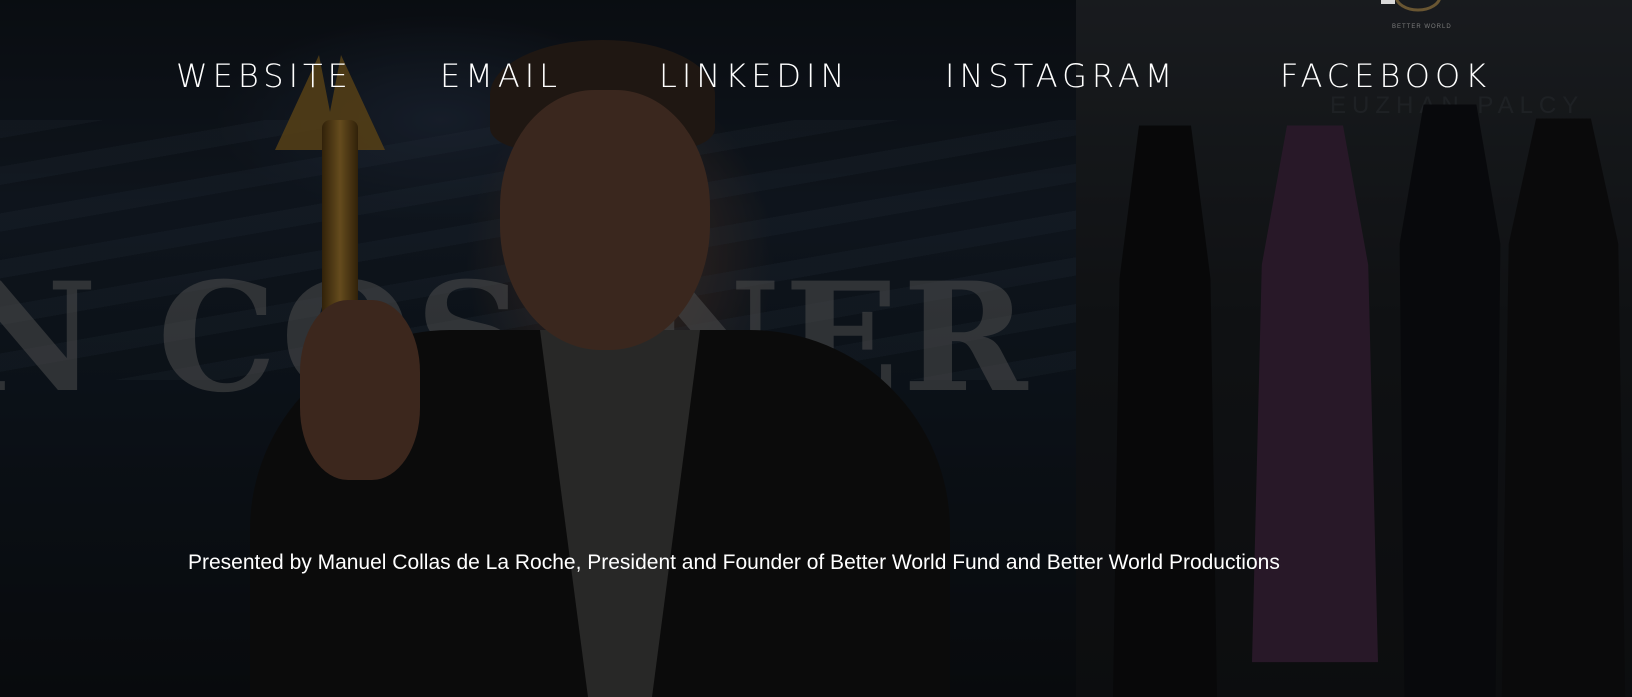 This screenshot has width=1632, height=697. Describe the element at coordinates (501, 76) in the screenshot. I see `nav-link-email: EMAIL` at that location.